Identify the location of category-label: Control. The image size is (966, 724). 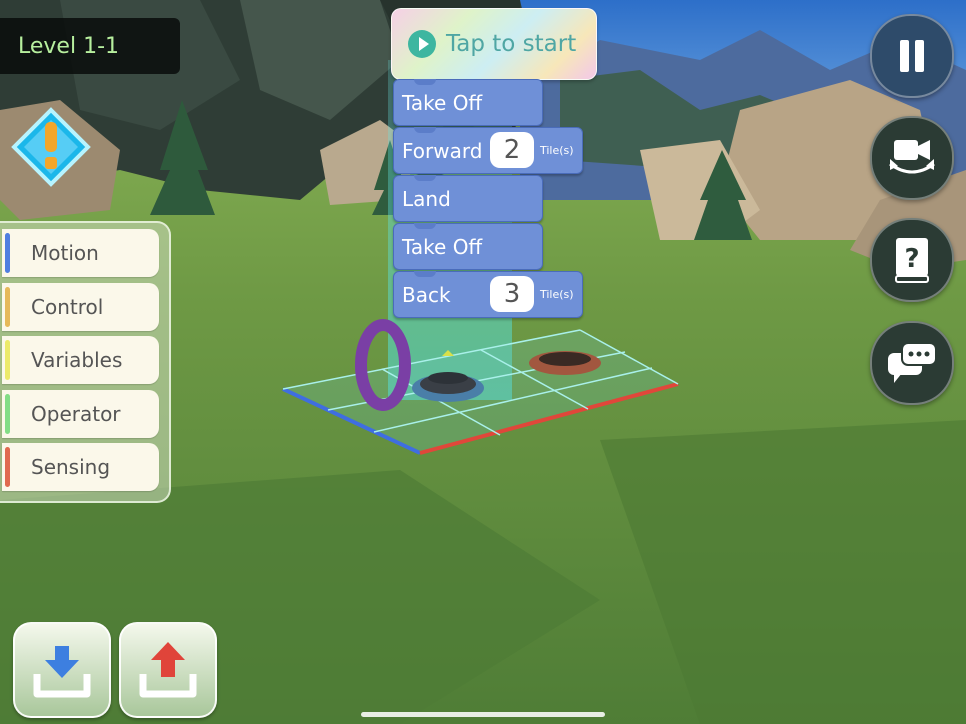
(67, 307).